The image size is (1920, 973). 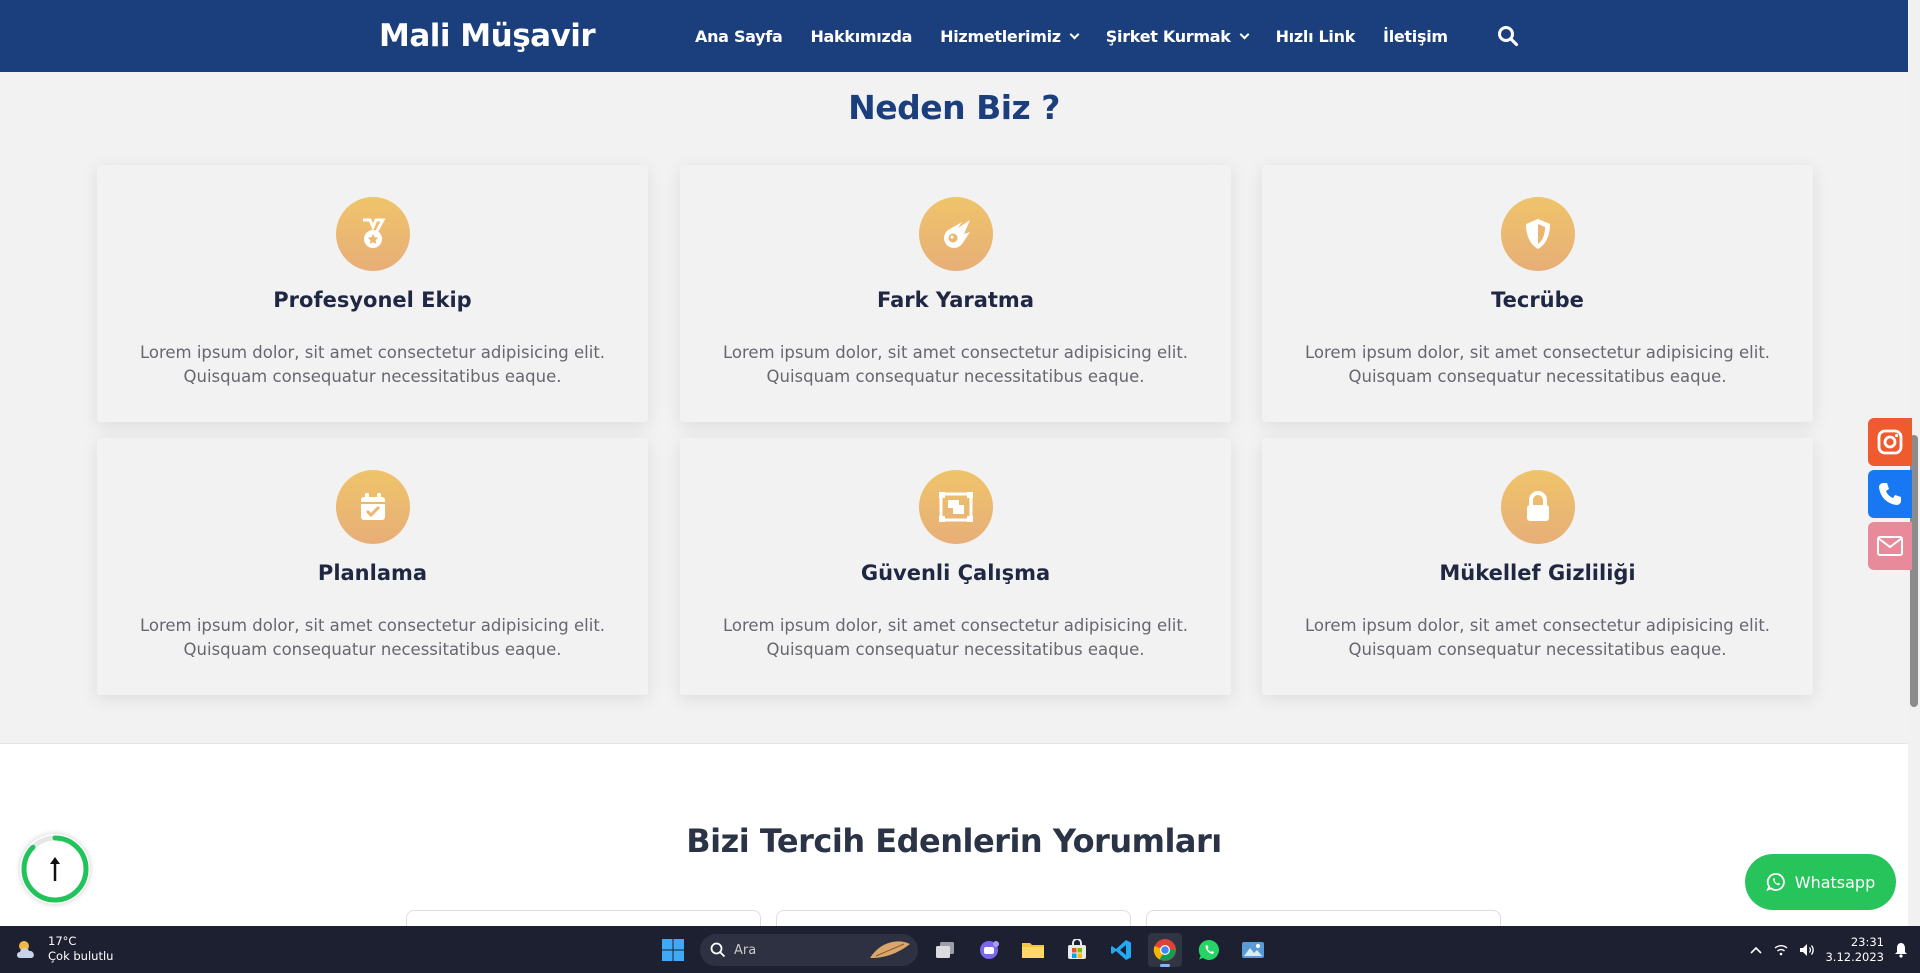 I want to click on card-title: Güvenli Çalışma, so click(x=955, y=573).